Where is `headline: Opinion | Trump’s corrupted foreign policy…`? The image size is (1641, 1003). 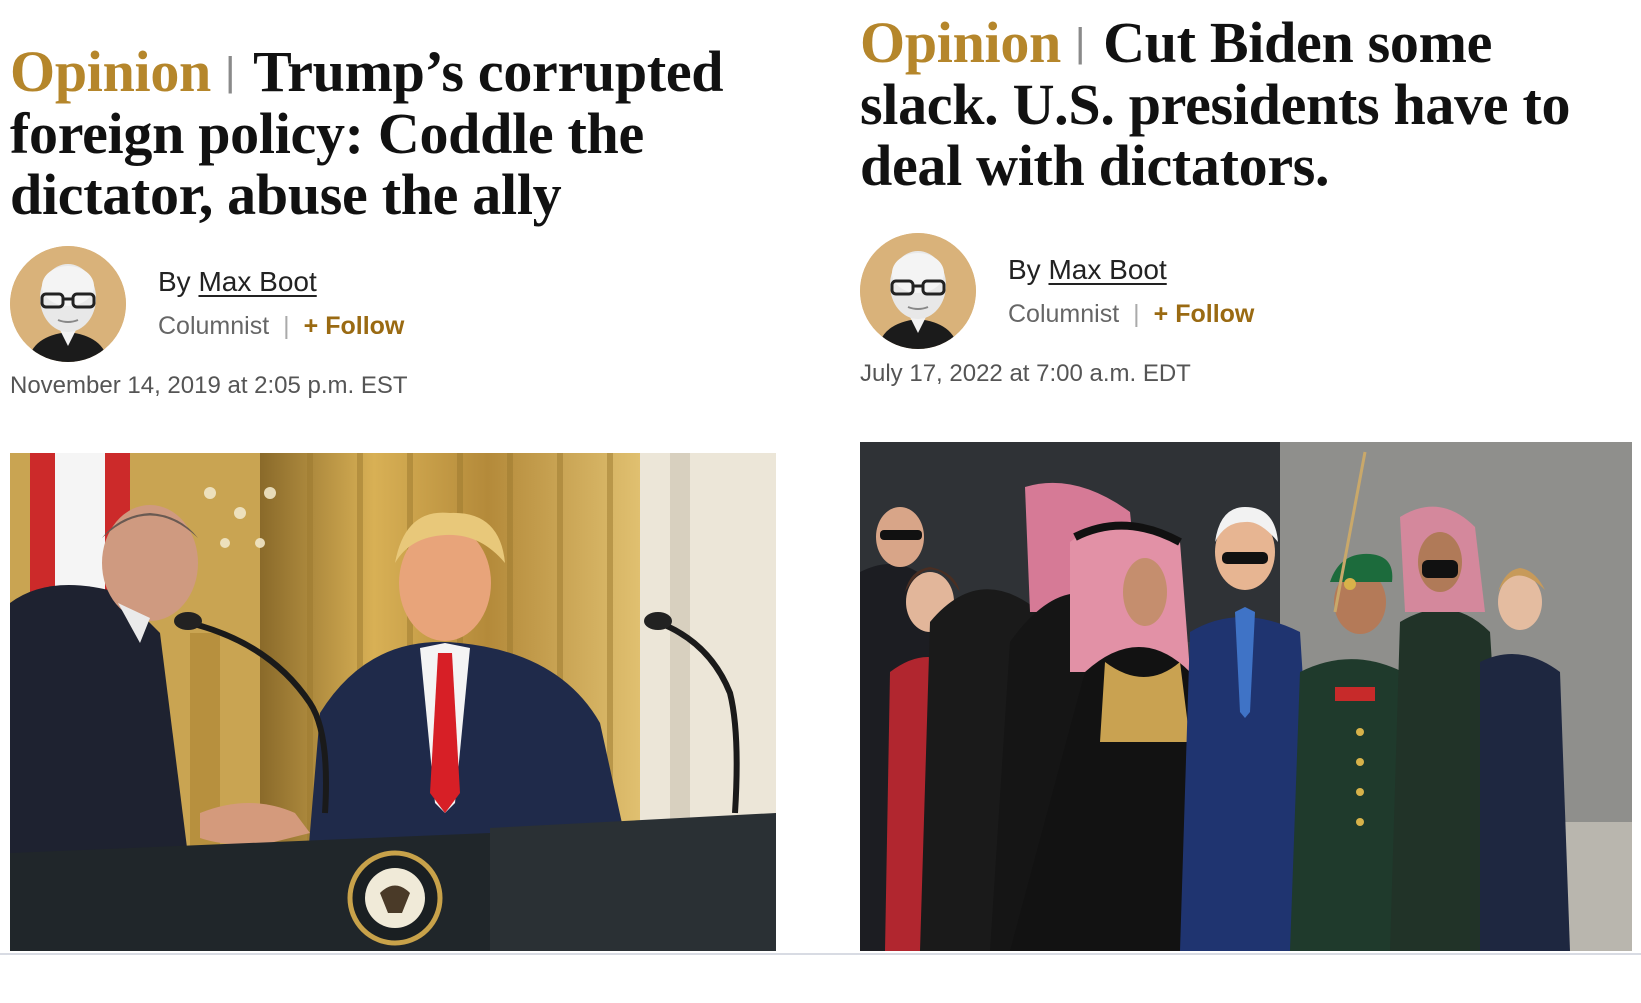 headline: Opinion | Trump’s corrupted foreign policy… is located at coordinates (390, 133).